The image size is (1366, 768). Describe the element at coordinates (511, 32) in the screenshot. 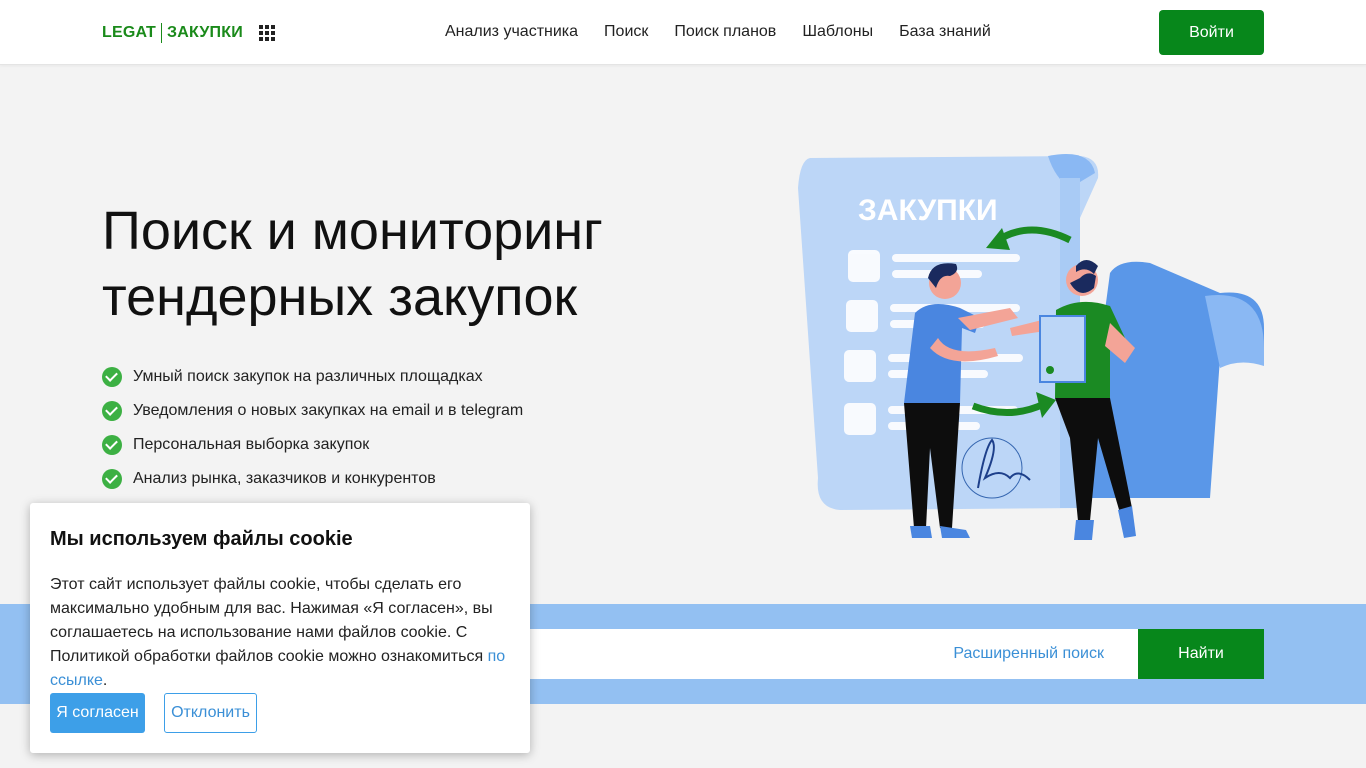

I see `nav-item-participant-analysis: Анализ участника` at that location.